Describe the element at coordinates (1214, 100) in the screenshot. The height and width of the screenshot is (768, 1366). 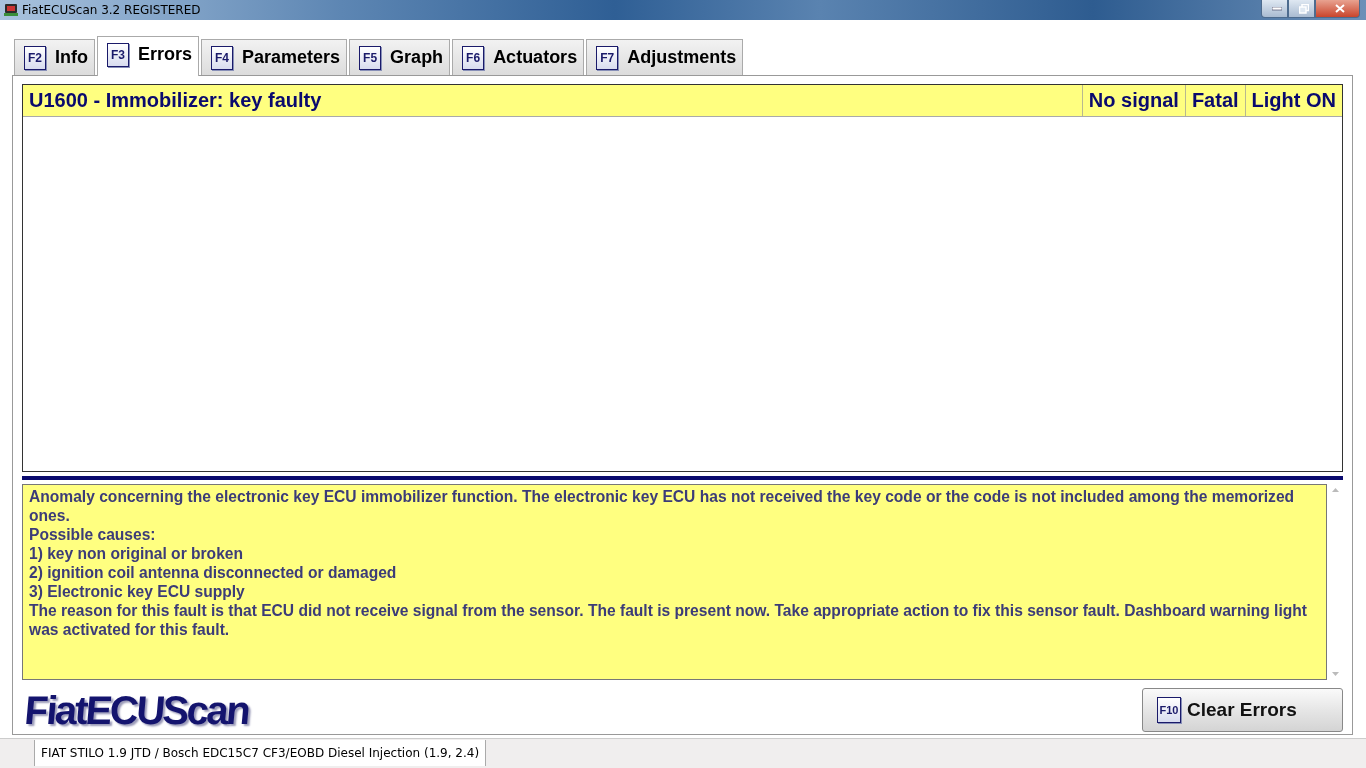
I see `error-severity: Fatal` at that location.